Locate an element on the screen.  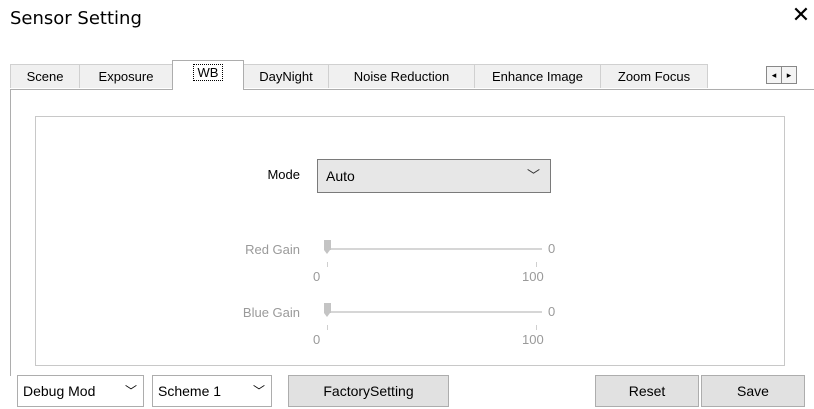
tab-noise-reduction: Noise Reduction is located at coordinates (401, 76).